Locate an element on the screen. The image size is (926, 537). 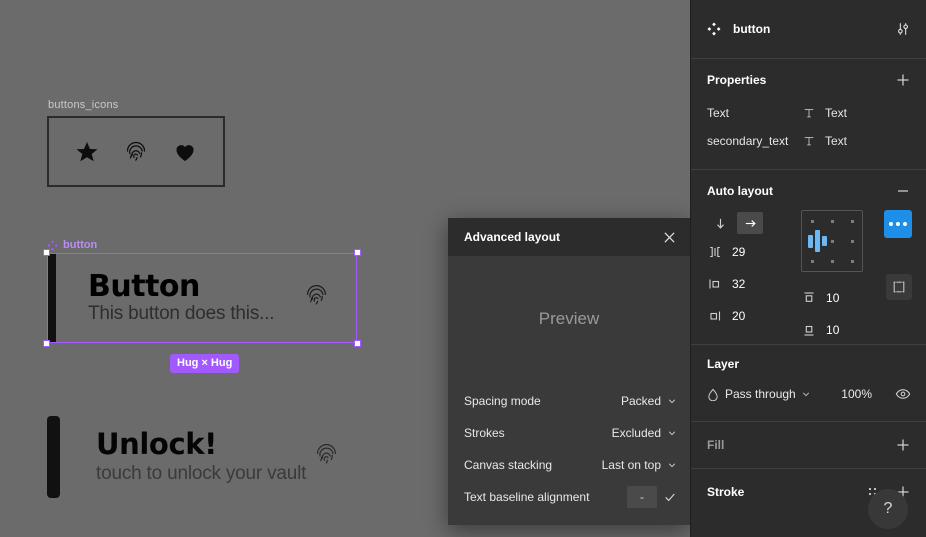
unlock-instance: Unlock! touch to unlock your vault is located at coordinates (202, 457).